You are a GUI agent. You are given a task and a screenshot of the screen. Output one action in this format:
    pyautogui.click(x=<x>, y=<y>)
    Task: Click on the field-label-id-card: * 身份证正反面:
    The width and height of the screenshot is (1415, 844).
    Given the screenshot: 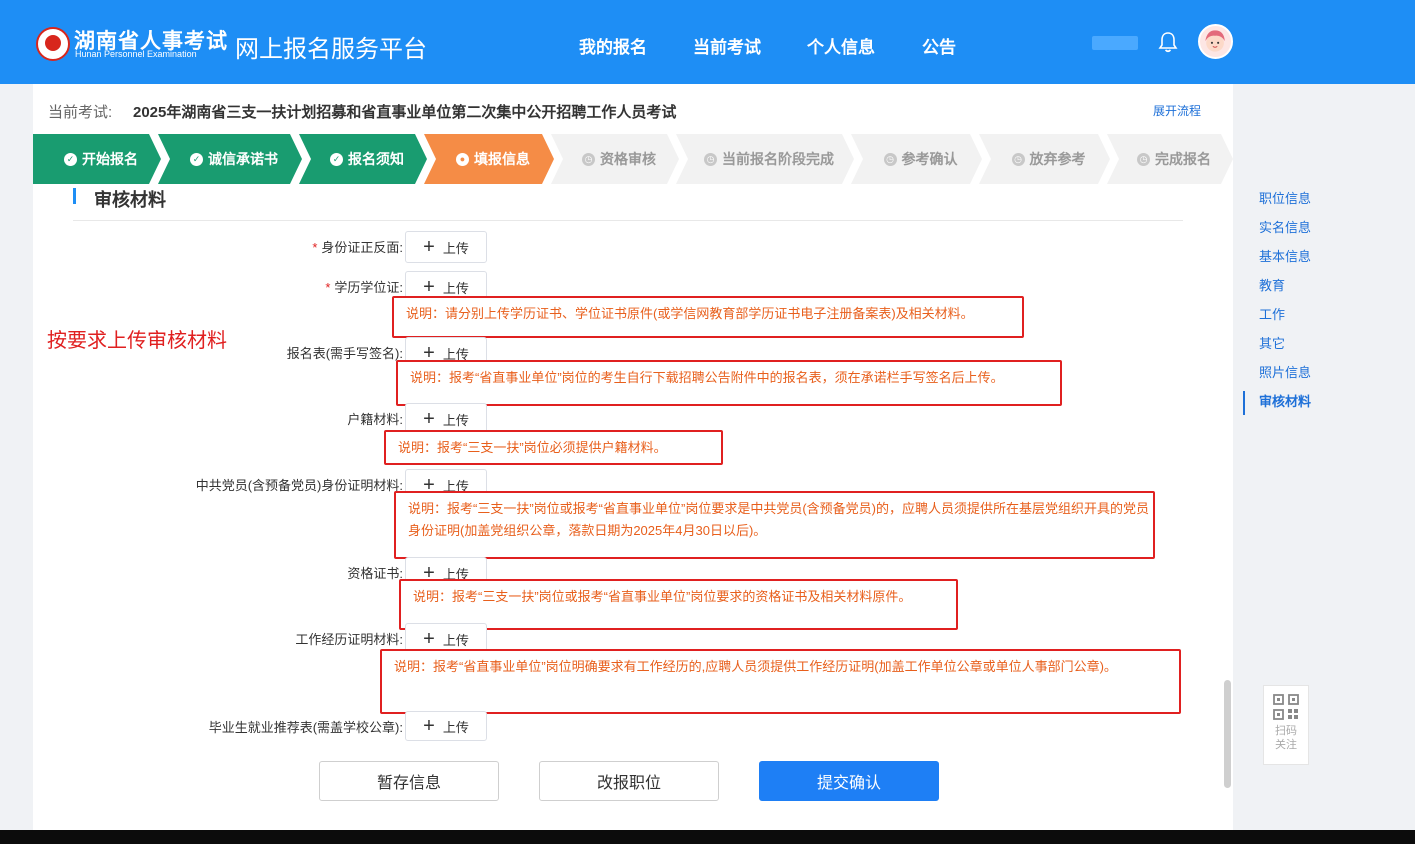 What is the action you would take?
    pyautogui.click(x=357, y=247)
    